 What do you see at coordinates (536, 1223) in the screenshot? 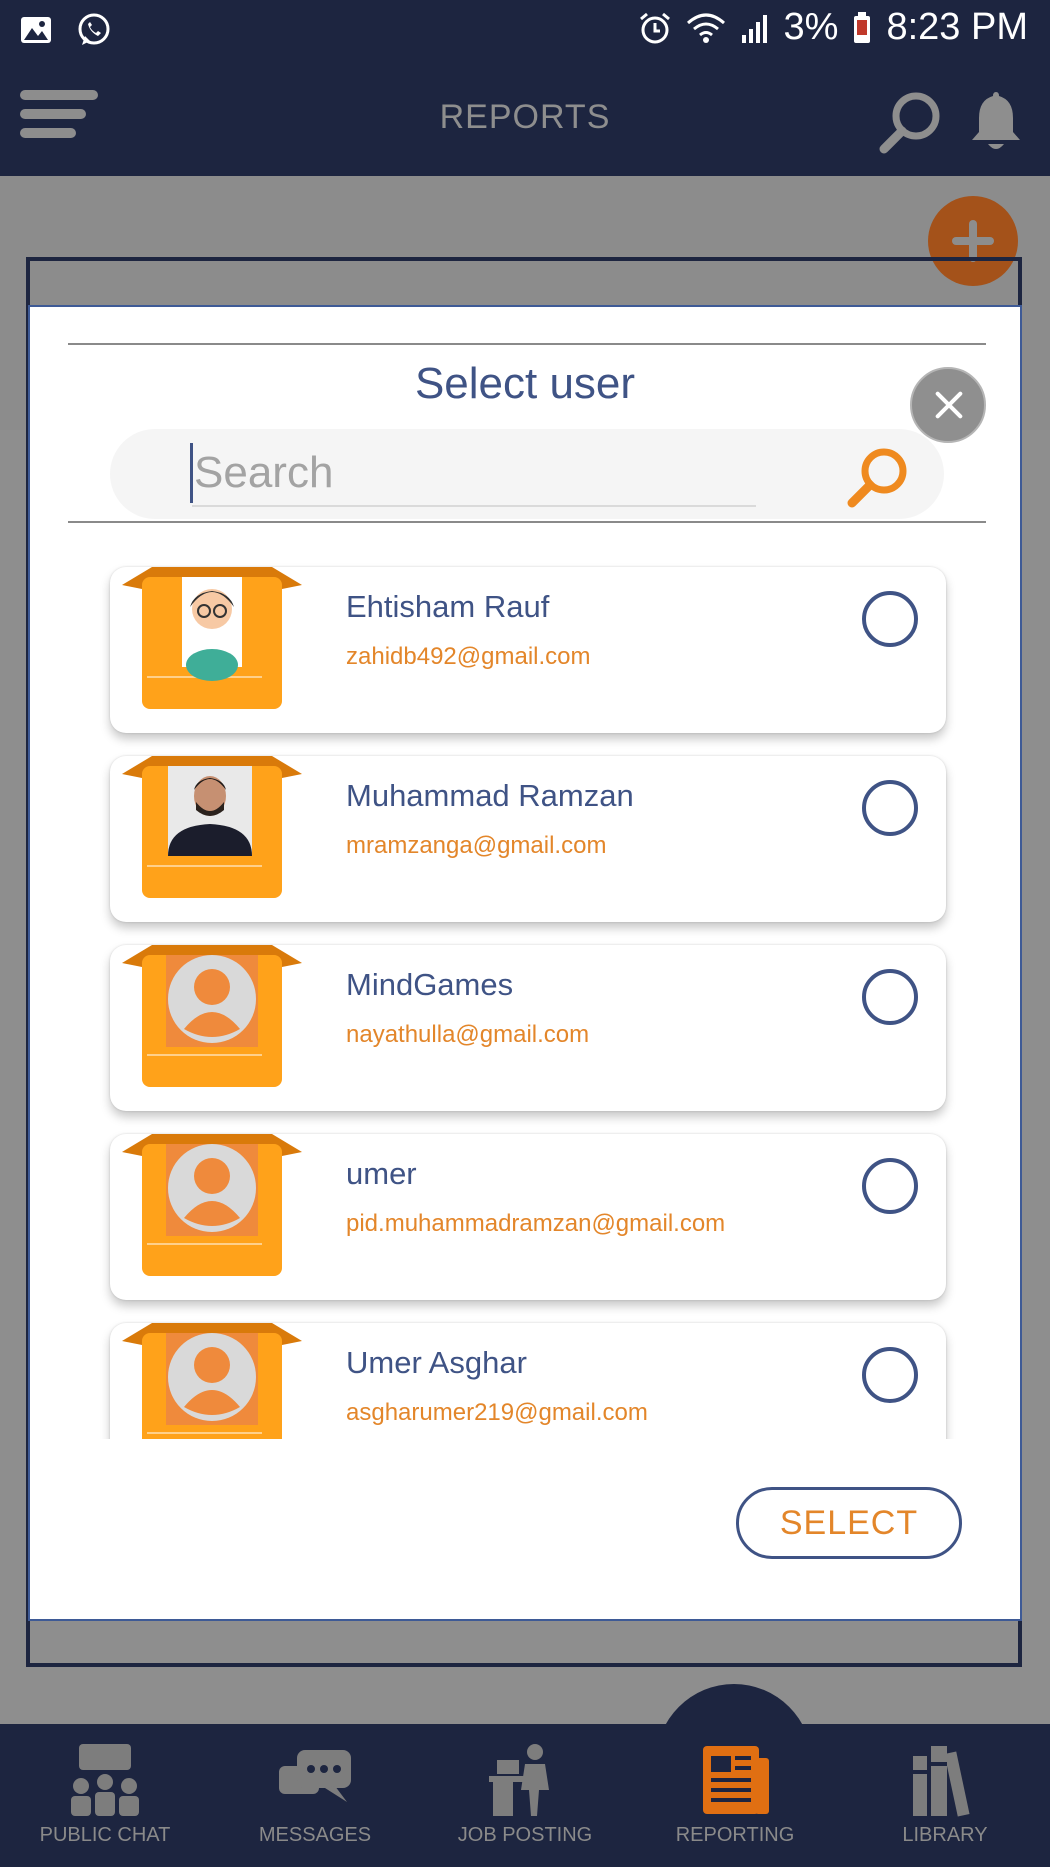
I see `user-email: pid.muhammadramzan@gmail.com` at bounding box center [536, 1223].